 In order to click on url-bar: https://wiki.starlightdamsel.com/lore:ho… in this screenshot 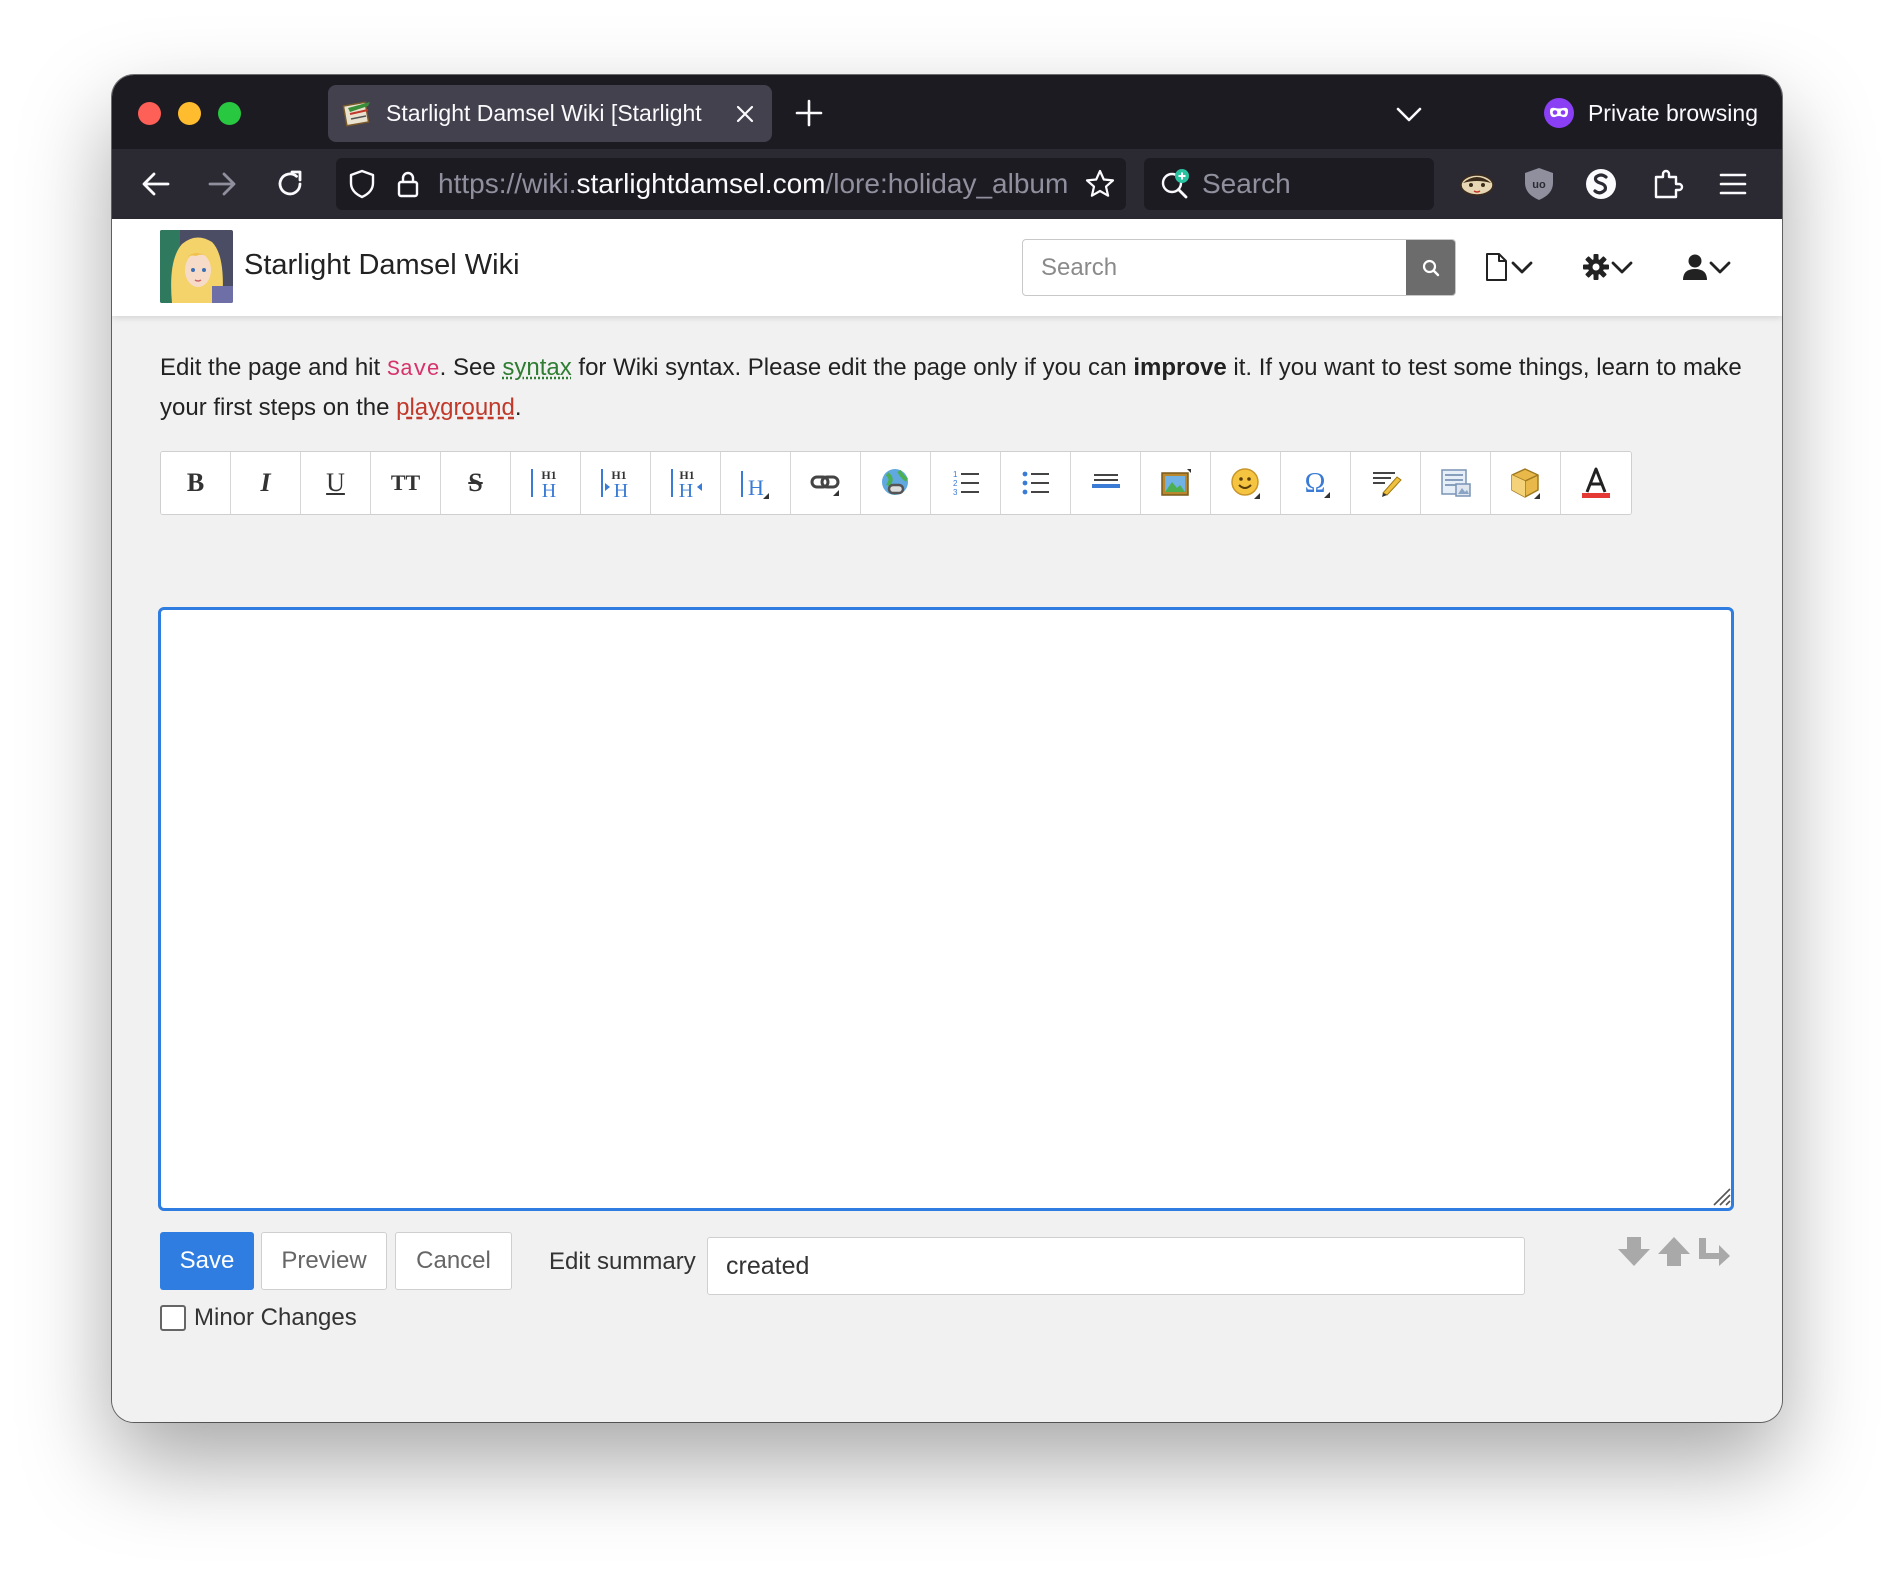, I will do `click(731, 184)`.